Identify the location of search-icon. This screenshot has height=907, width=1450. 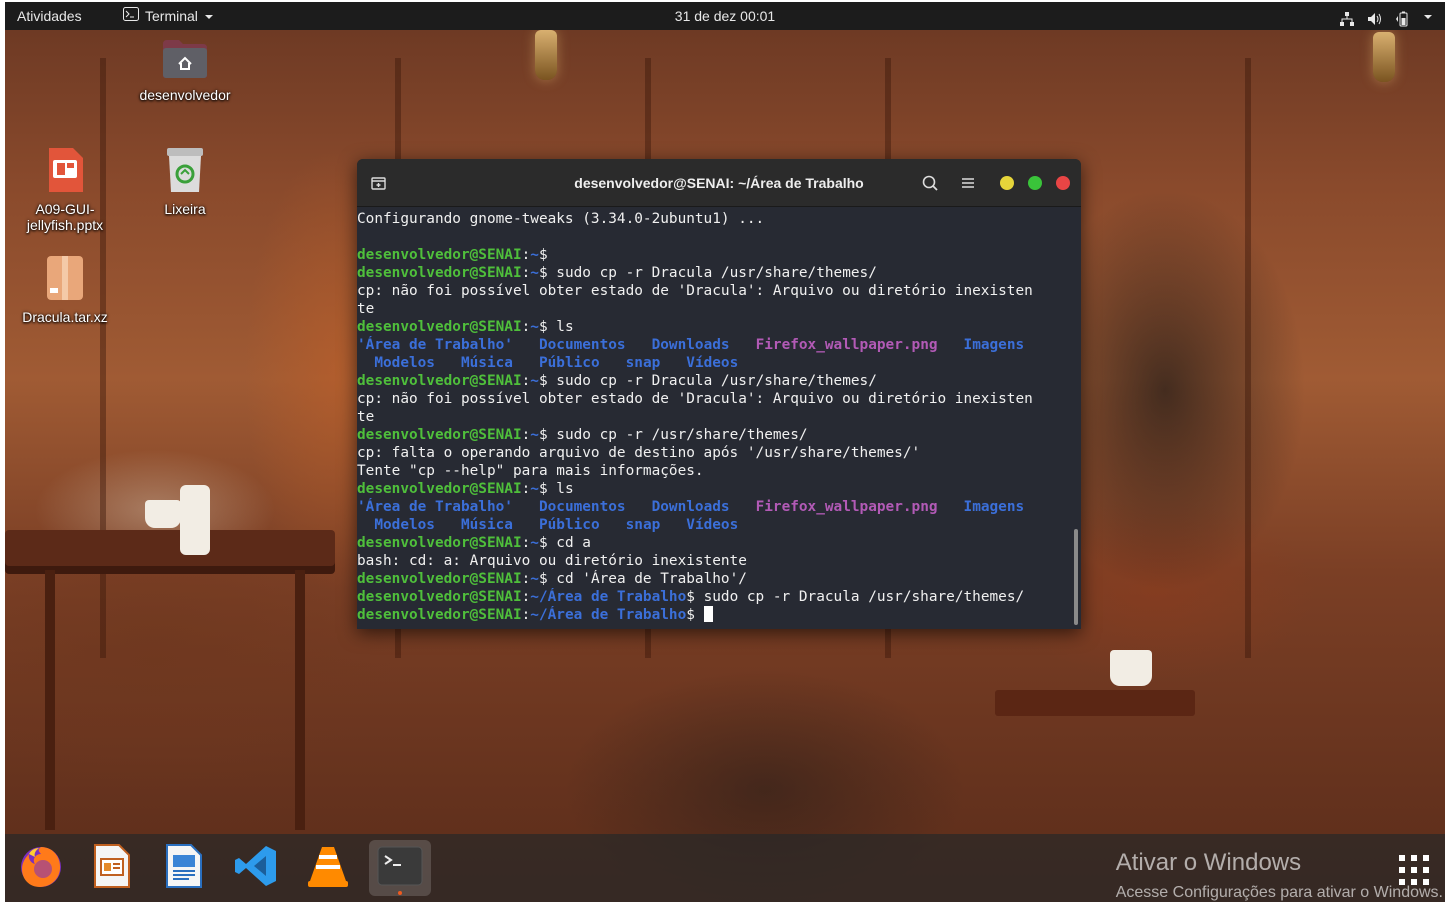
(930, 183).